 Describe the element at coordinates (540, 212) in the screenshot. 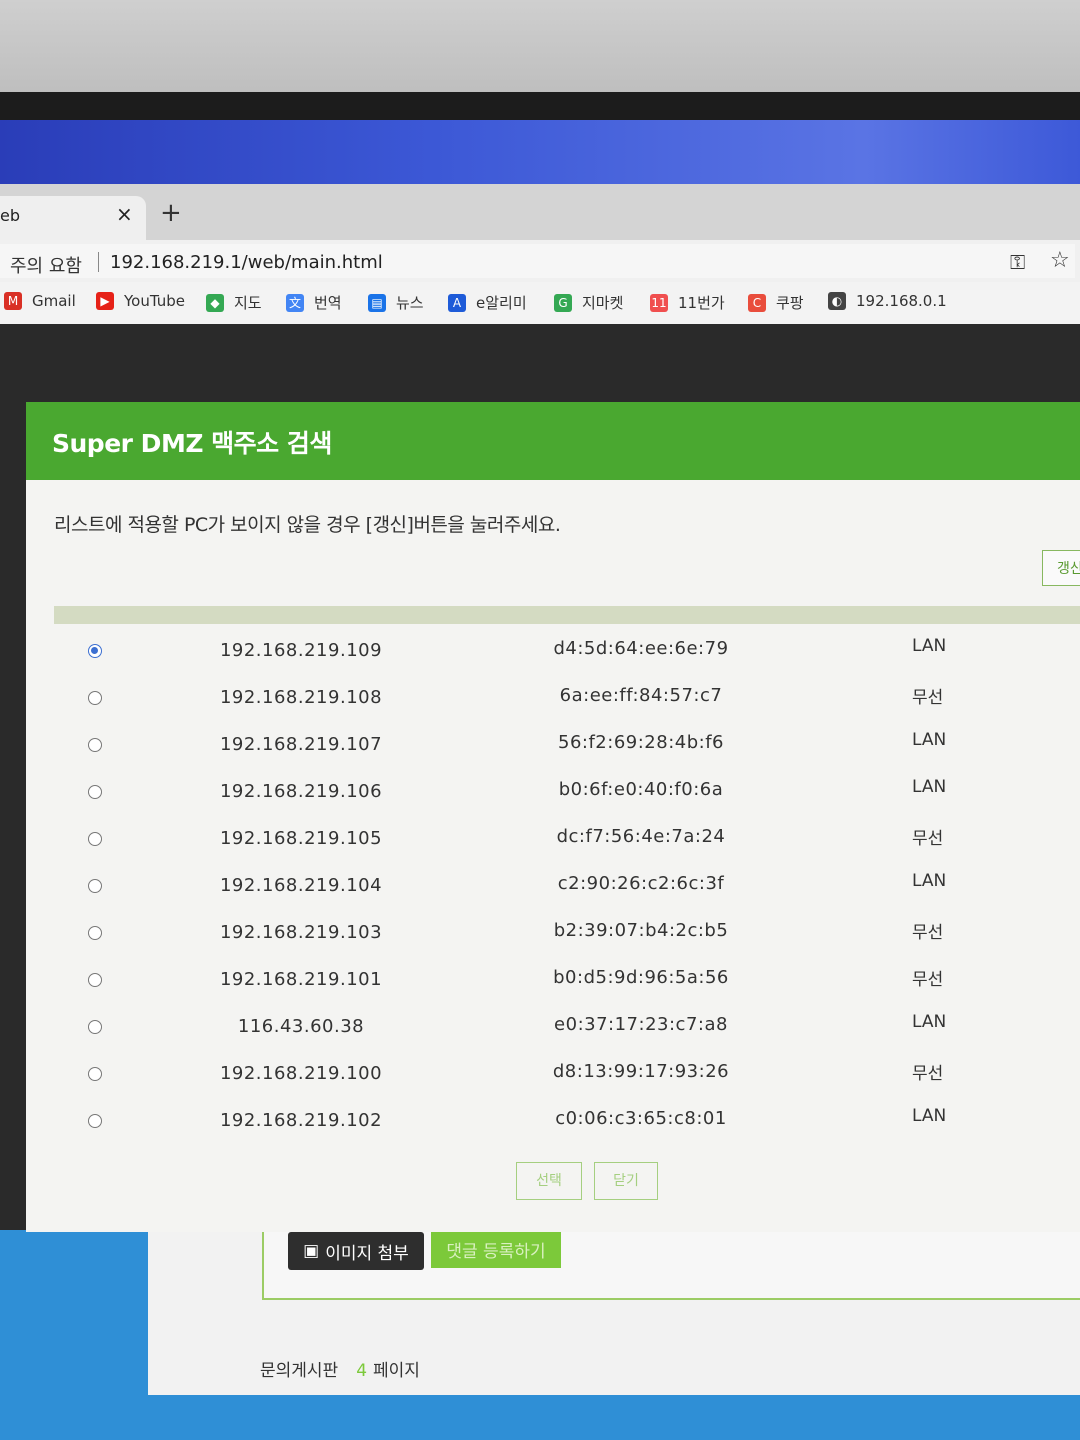

I see `tab-strip: eb × +` at that location.